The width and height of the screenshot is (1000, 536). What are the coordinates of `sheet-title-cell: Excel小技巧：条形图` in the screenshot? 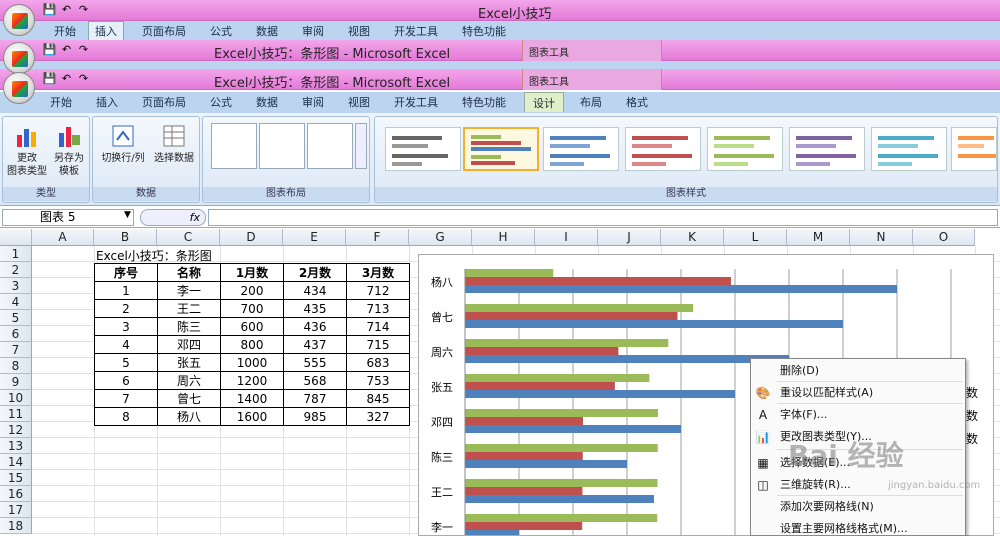 It's located at (154, 256).